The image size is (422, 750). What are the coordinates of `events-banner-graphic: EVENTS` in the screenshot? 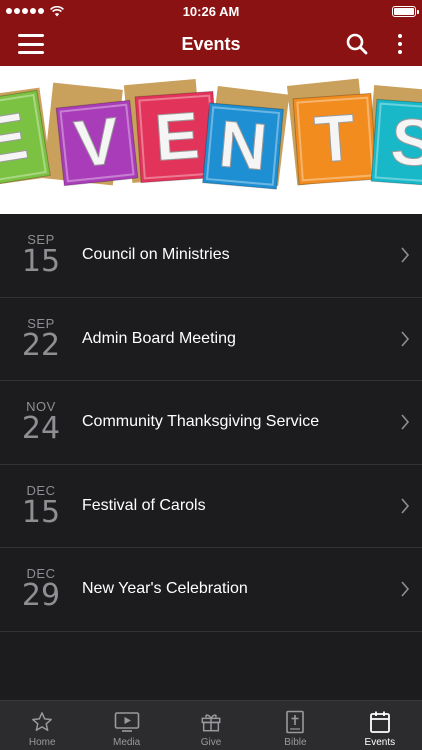 It's located at (211, 134).